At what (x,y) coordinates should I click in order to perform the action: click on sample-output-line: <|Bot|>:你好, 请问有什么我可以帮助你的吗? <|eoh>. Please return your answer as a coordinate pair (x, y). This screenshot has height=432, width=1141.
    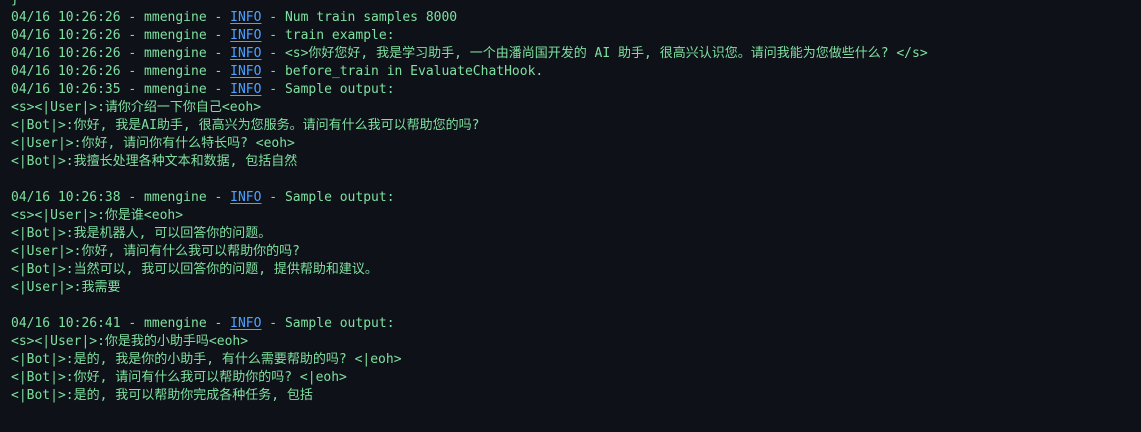
    Looking at the image, I should click on (179, 377).